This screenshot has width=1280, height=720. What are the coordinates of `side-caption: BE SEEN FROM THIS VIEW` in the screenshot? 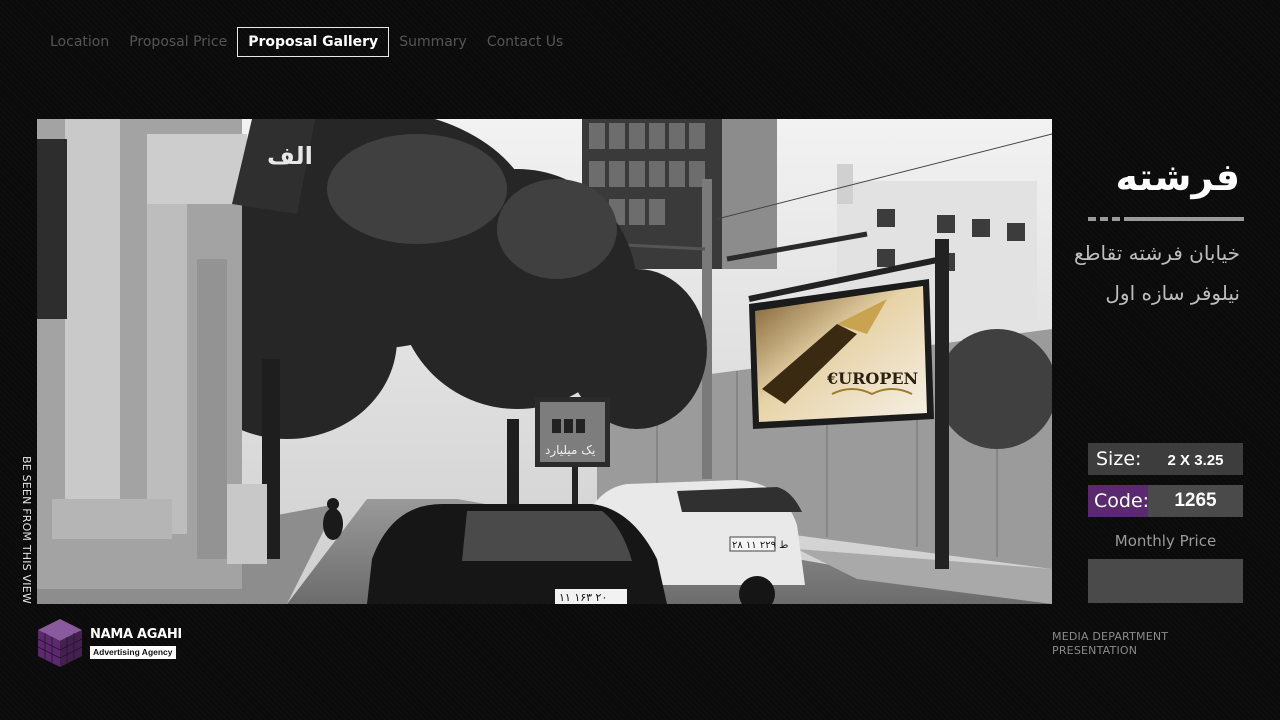 It's located at (26, 530).